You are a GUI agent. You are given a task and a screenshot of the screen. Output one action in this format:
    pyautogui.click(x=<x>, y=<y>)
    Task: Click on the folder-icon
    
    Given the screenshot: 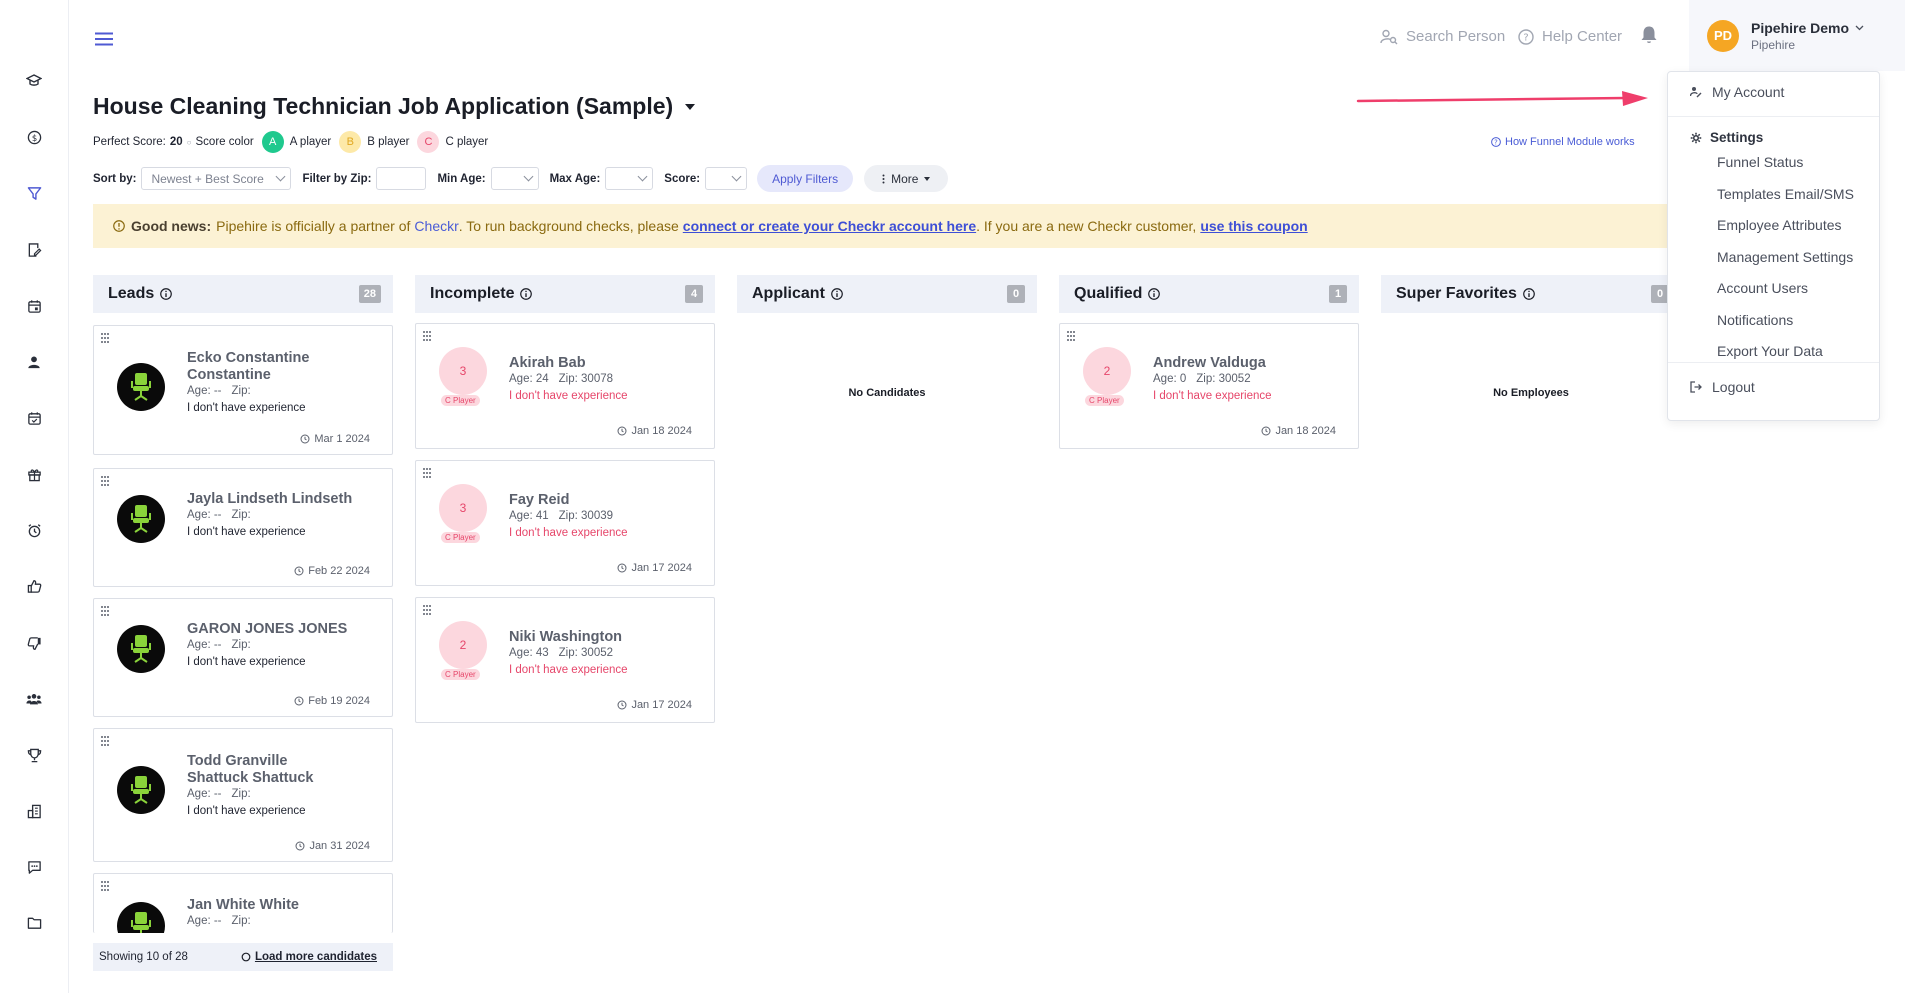 What is the action you would take?
    pyautogui.click(x=34, y=923)
    